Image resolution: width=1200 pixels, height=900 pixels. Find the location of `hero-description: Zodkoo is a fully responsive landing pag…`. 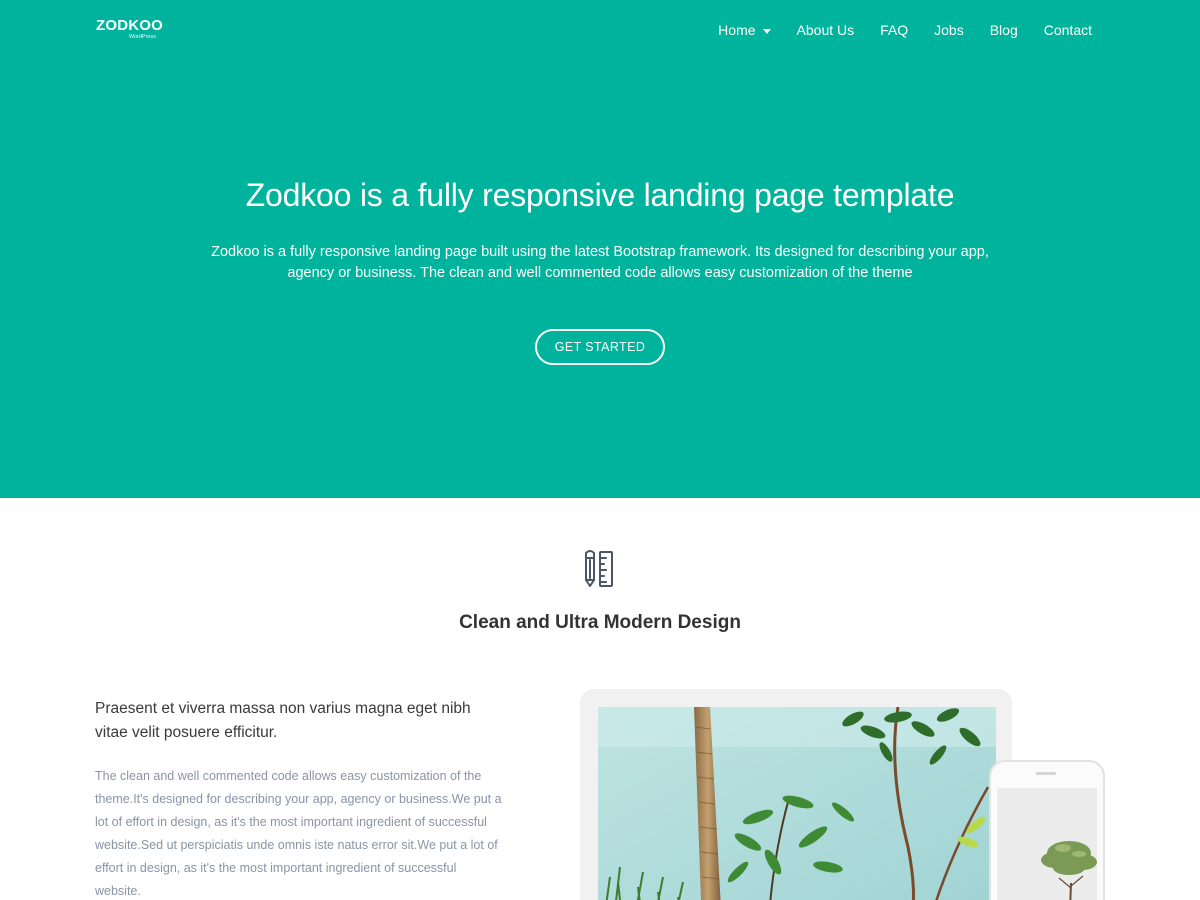

hero-description: Zodkoo is a fully responsive landing pag… is located at coordinates (600, 263).